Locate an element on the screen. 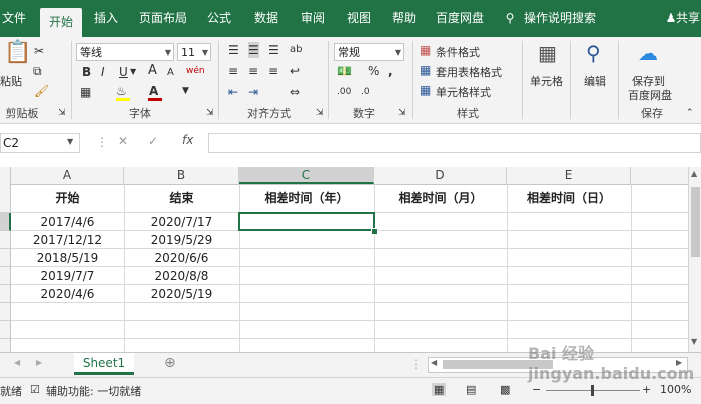 The width and height of the screenshot is (701, 404). sheet-tab: Sheet1 is located at coordinates (104, 364).